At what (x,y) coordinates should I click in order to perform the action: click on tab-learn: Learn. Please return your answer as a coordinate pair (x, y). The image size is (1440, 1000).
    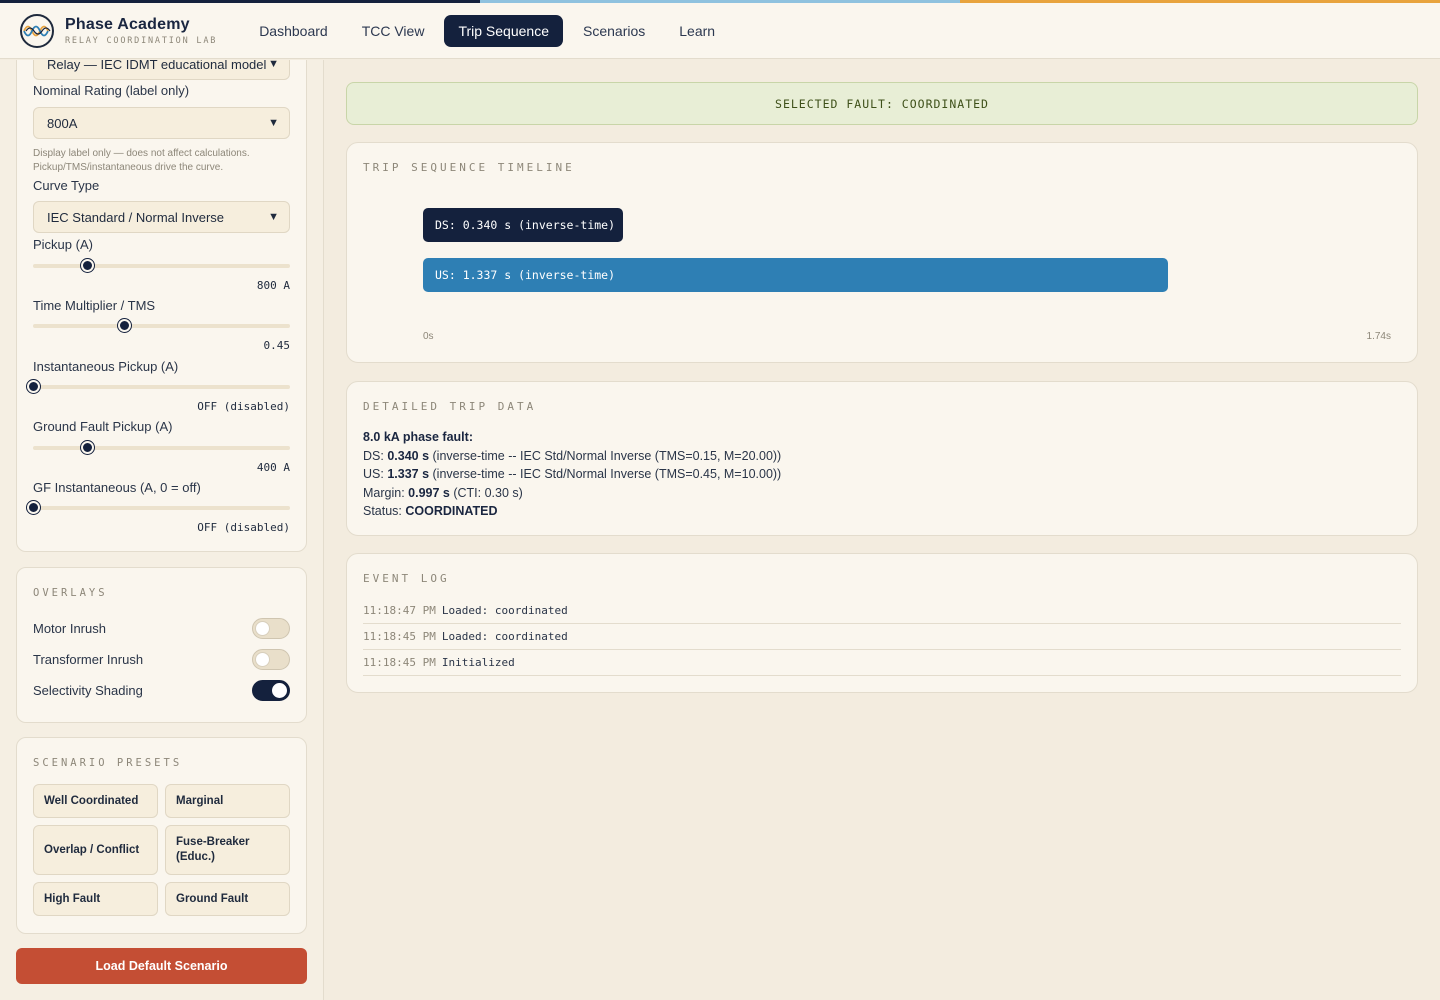
    Looking at the image, I should click on (697, 31).